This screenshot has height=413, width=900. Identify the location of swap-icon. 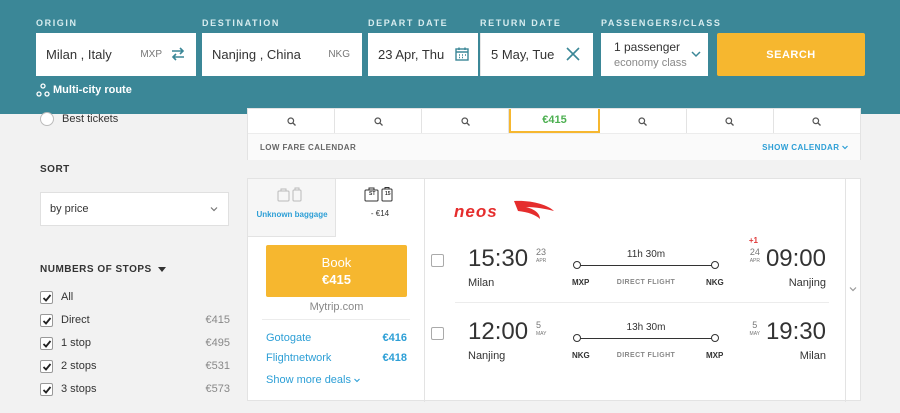
(178, 54).